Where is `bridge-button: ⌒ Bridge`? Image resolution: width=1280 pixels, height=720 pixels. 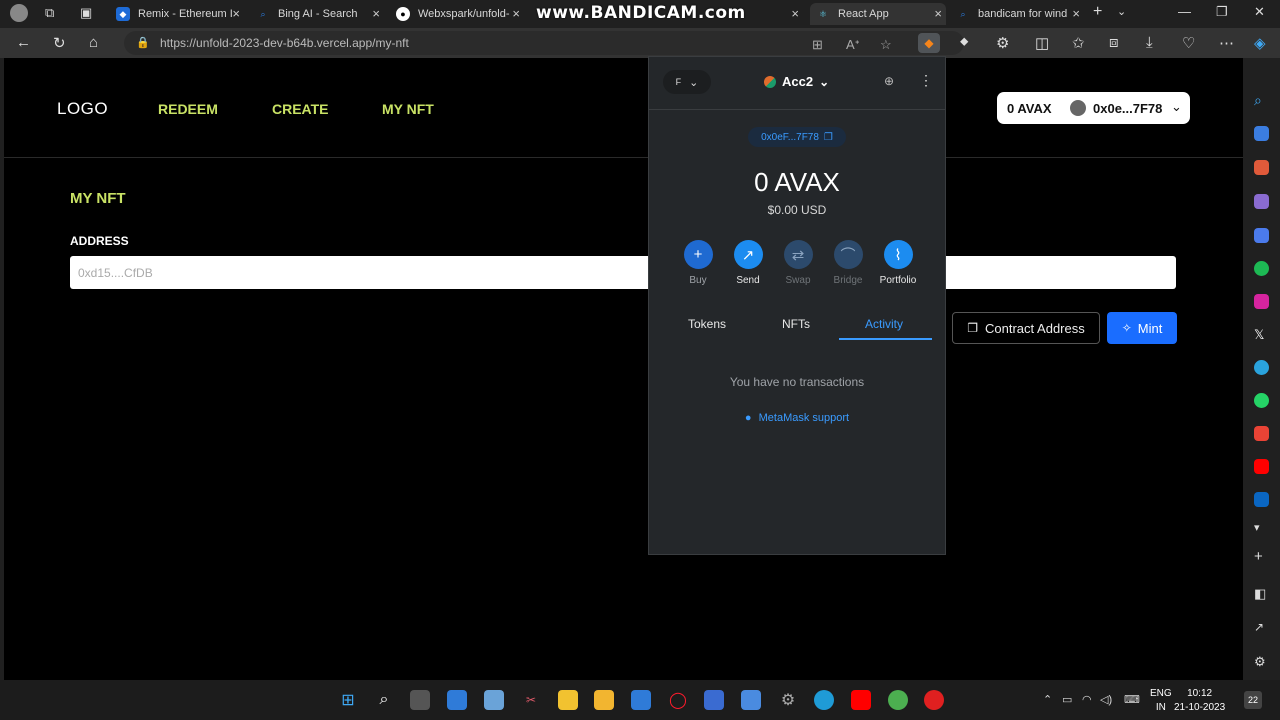 bridge-button: ⌒ Bridge is located at coordinates (848, 263).